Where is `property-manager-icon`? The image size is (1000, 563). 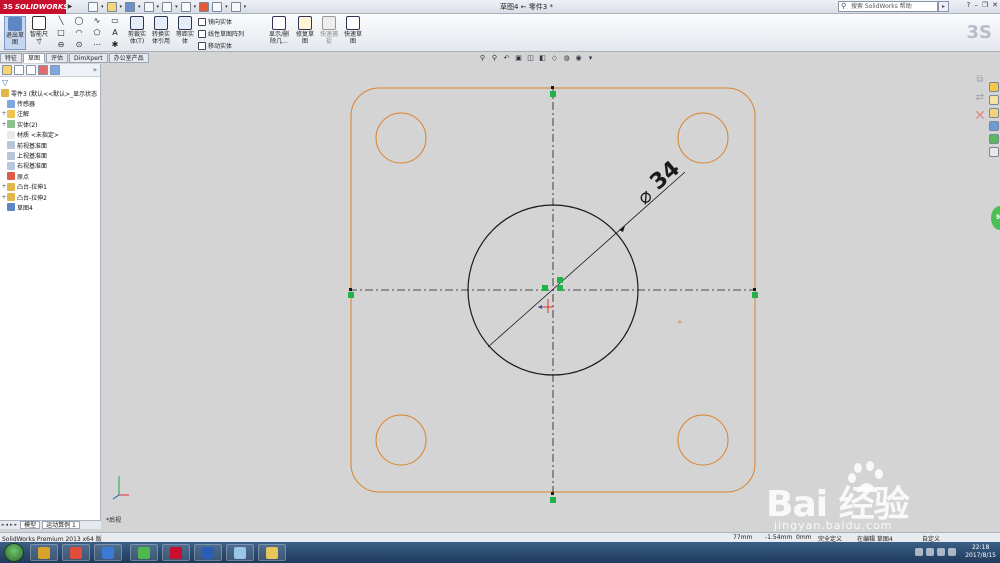
property-manager-icon is located at coordinates (19, 70).